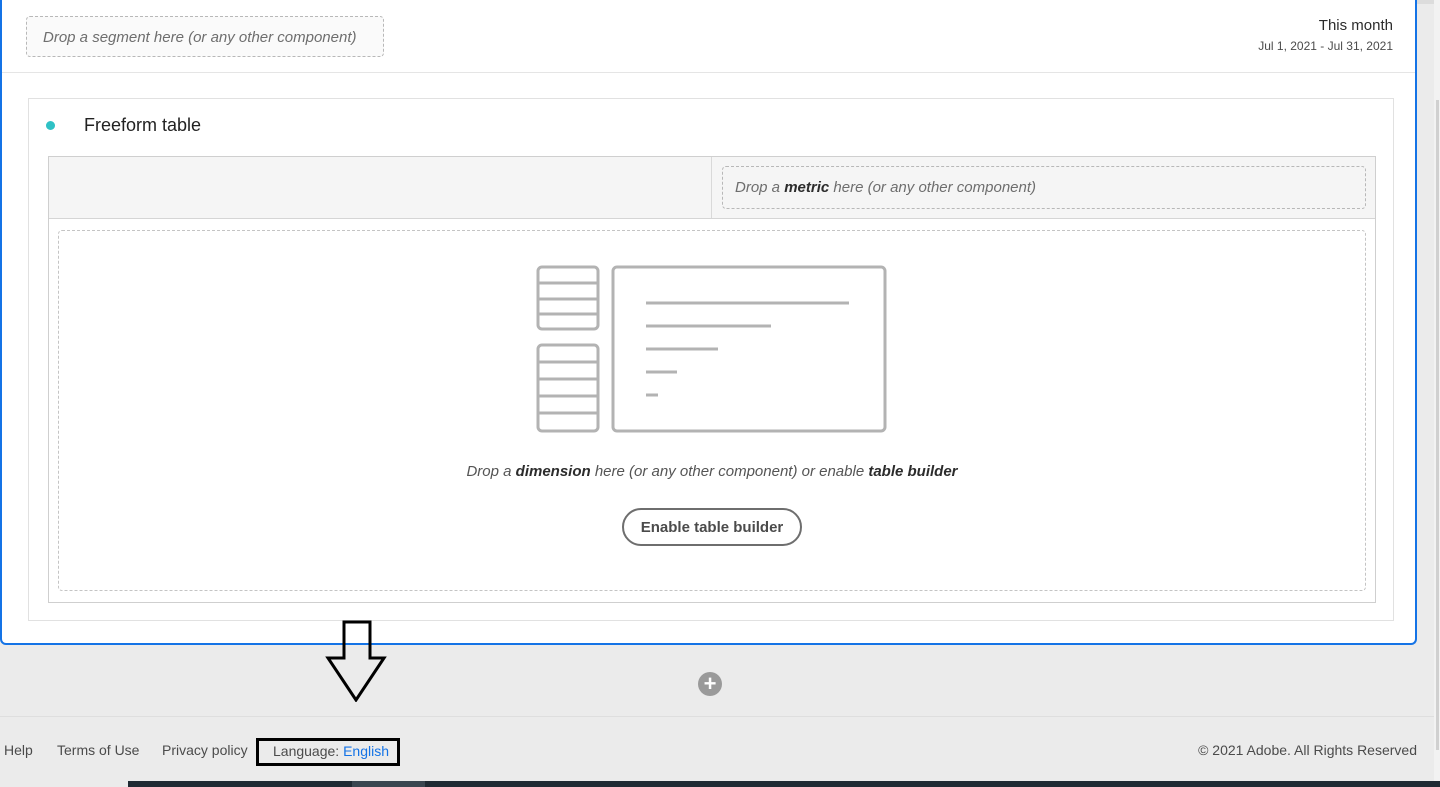  What do you see at coordinates (1325, 35) in the screenshot?
I see `date-range-selector: This month Jul 1, 2021 - Jul 31, 2021` at bounding box center [1325, 35].